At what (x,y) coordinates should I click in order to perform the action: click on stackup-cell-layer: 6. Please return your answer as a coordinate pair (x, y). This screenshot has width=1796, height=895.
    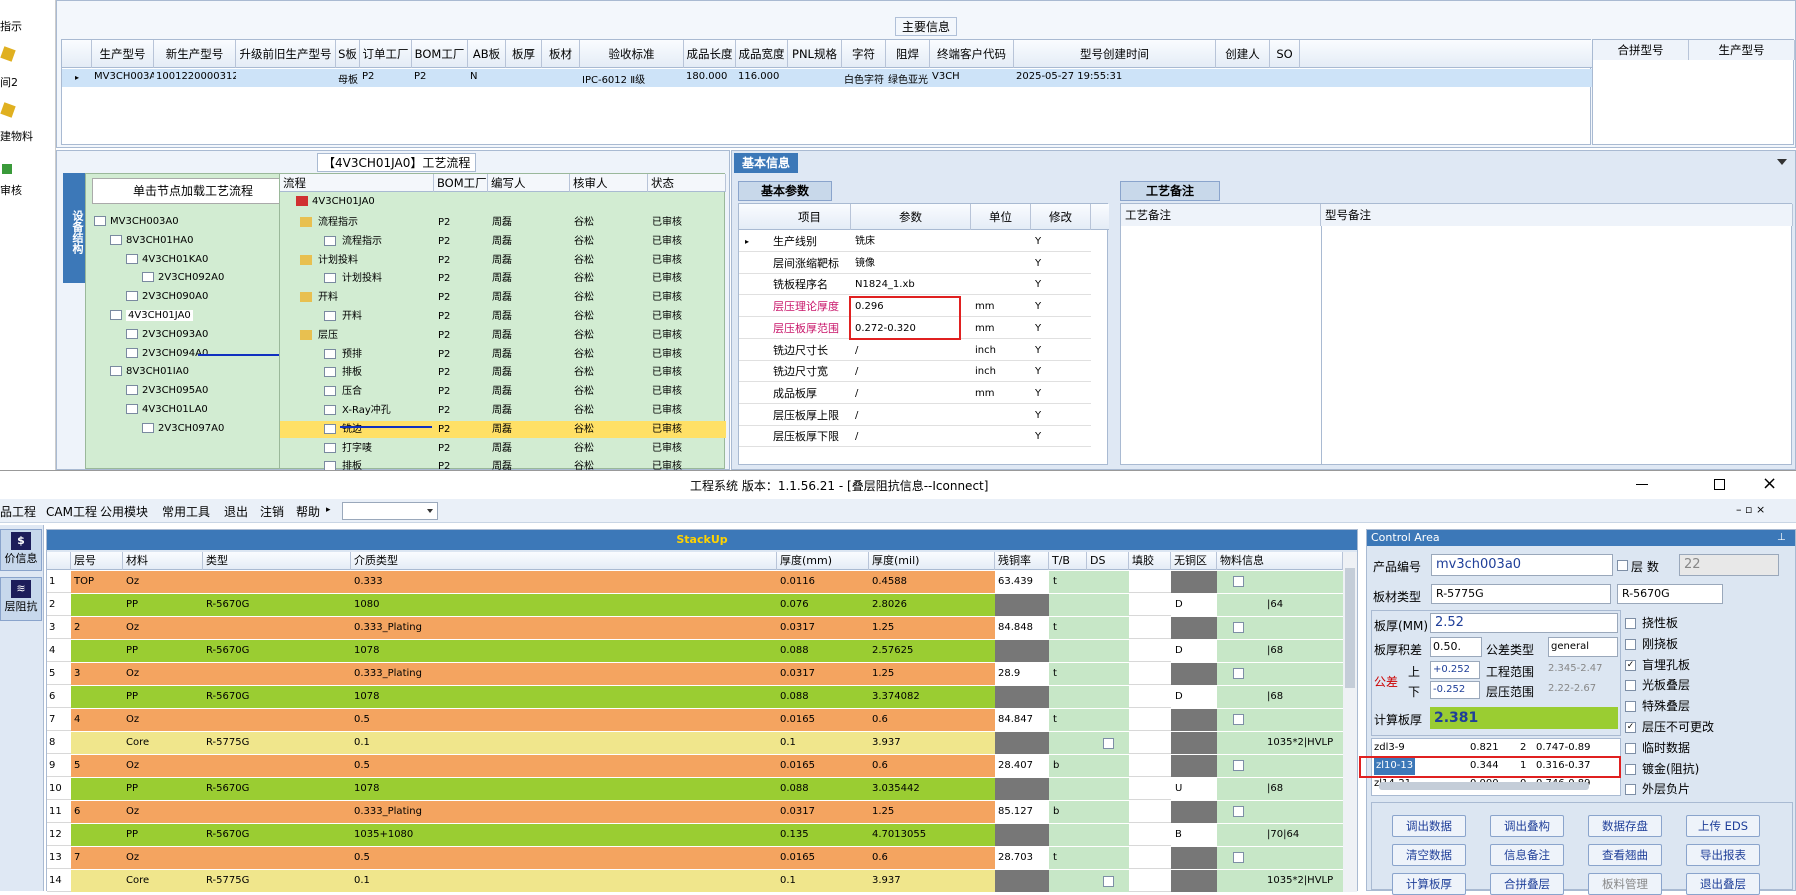
    Looking at the image, I should click on (77, 812).